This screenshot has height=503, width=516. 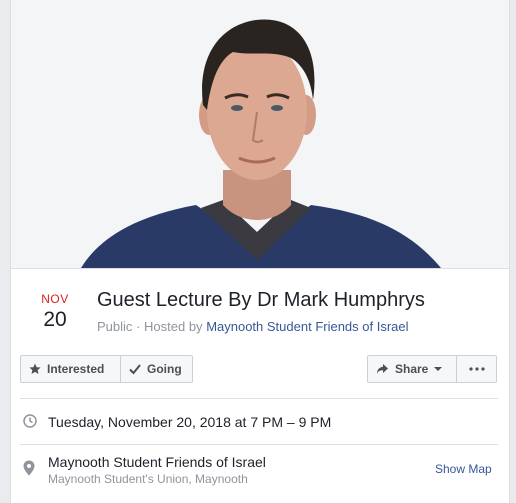 What do you see at coordinates (76, 369) in the screenshot?
I see `interested-label: Interested` at bounding box center [76, 369].